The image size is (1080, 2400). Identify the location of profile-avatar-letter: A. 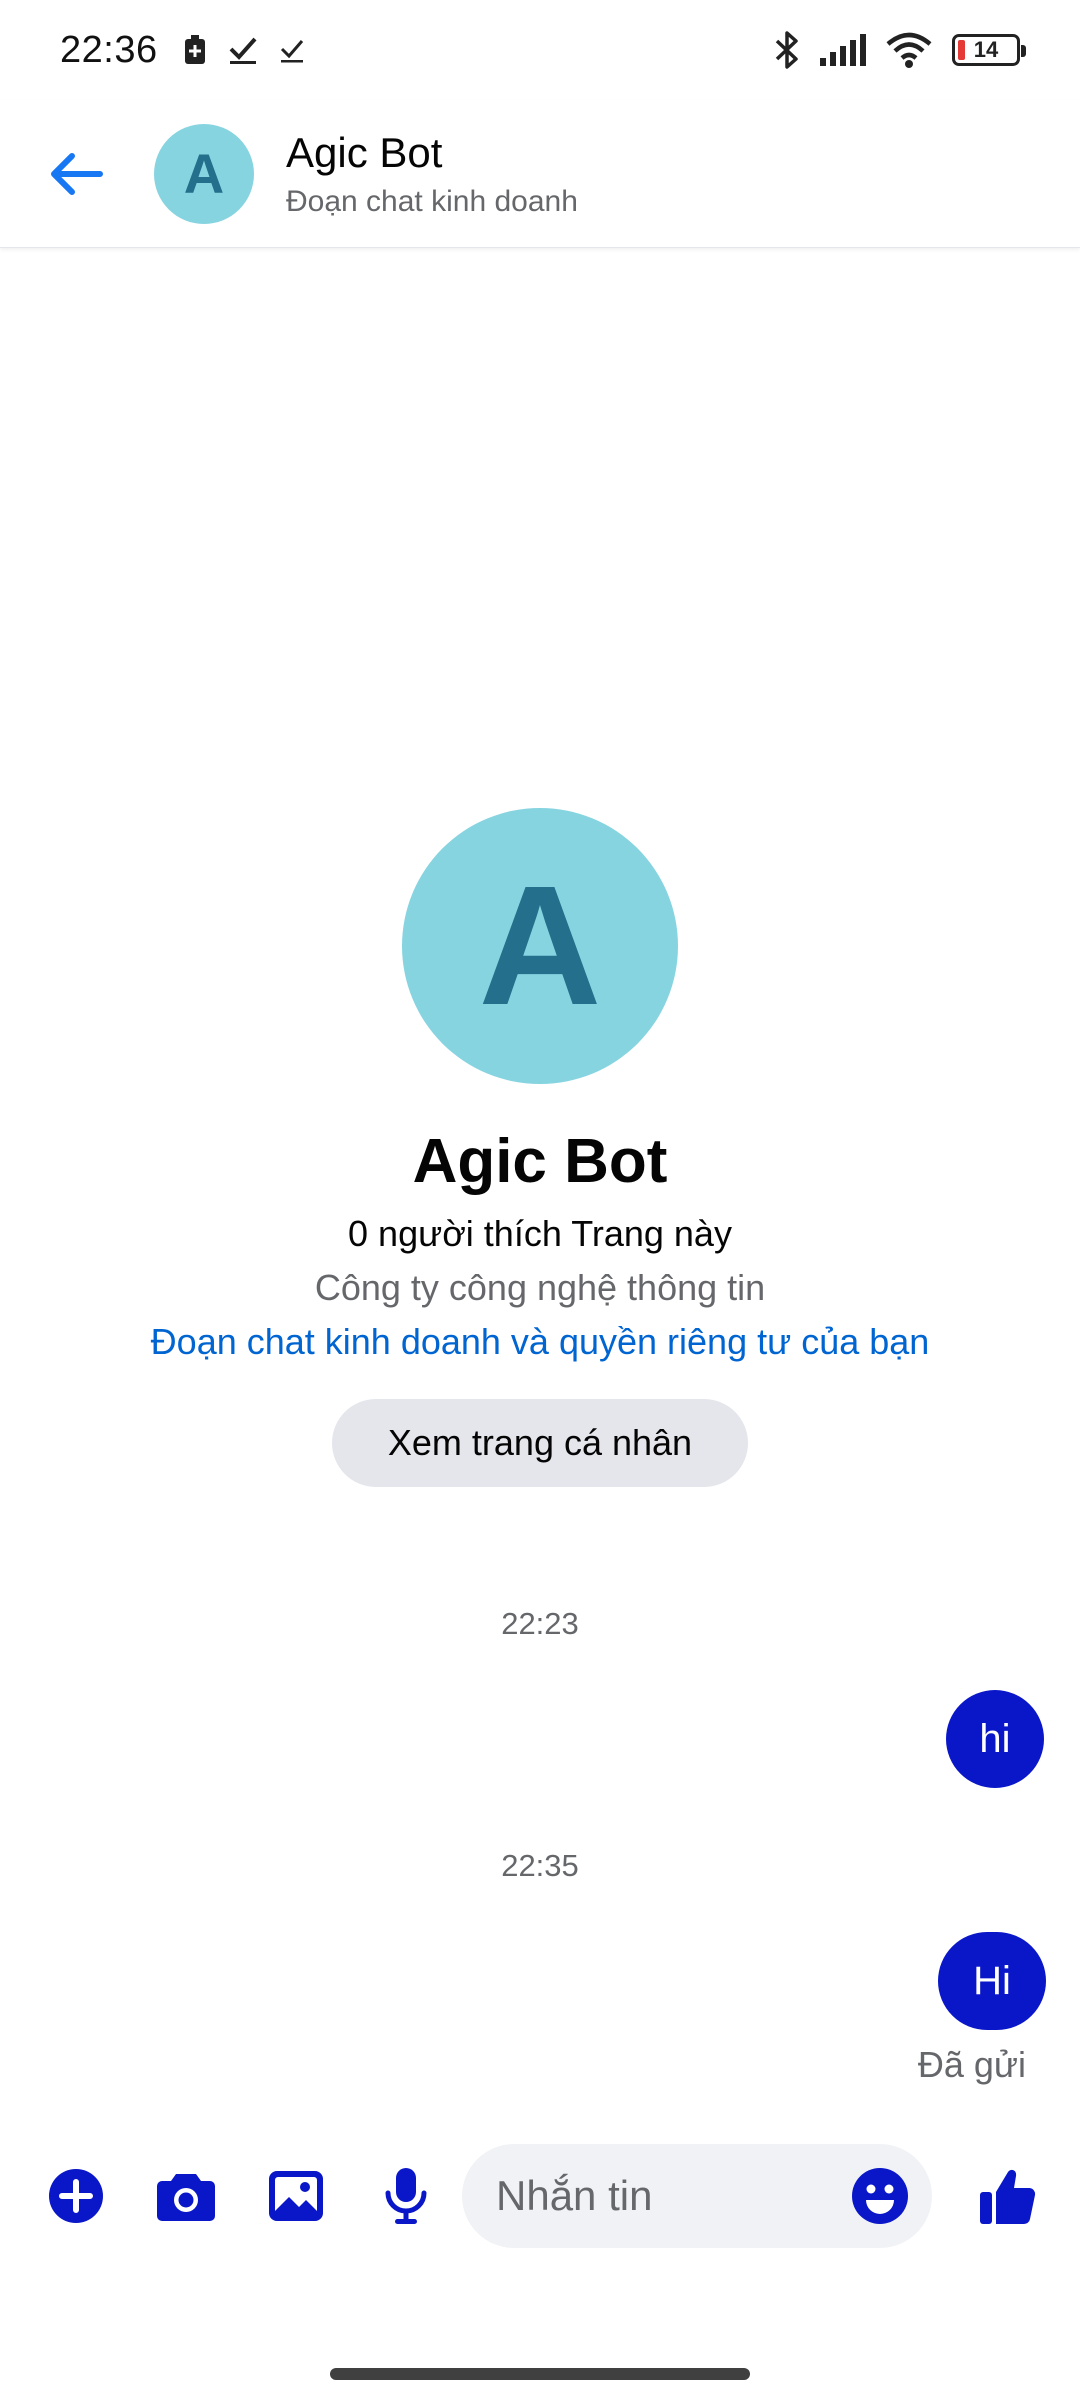
(540, 946).